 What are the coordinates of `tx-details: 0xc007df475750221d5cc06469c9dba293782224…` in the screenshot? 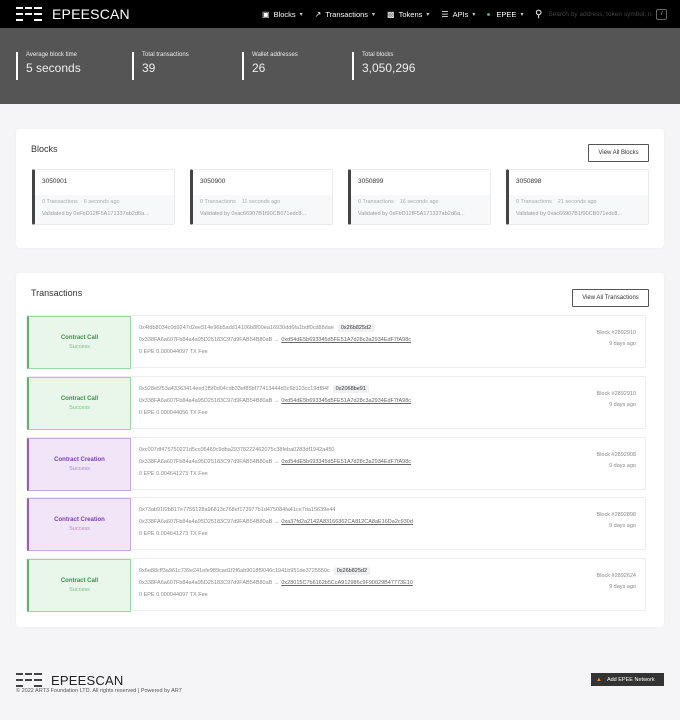 It's located at (275, 462).